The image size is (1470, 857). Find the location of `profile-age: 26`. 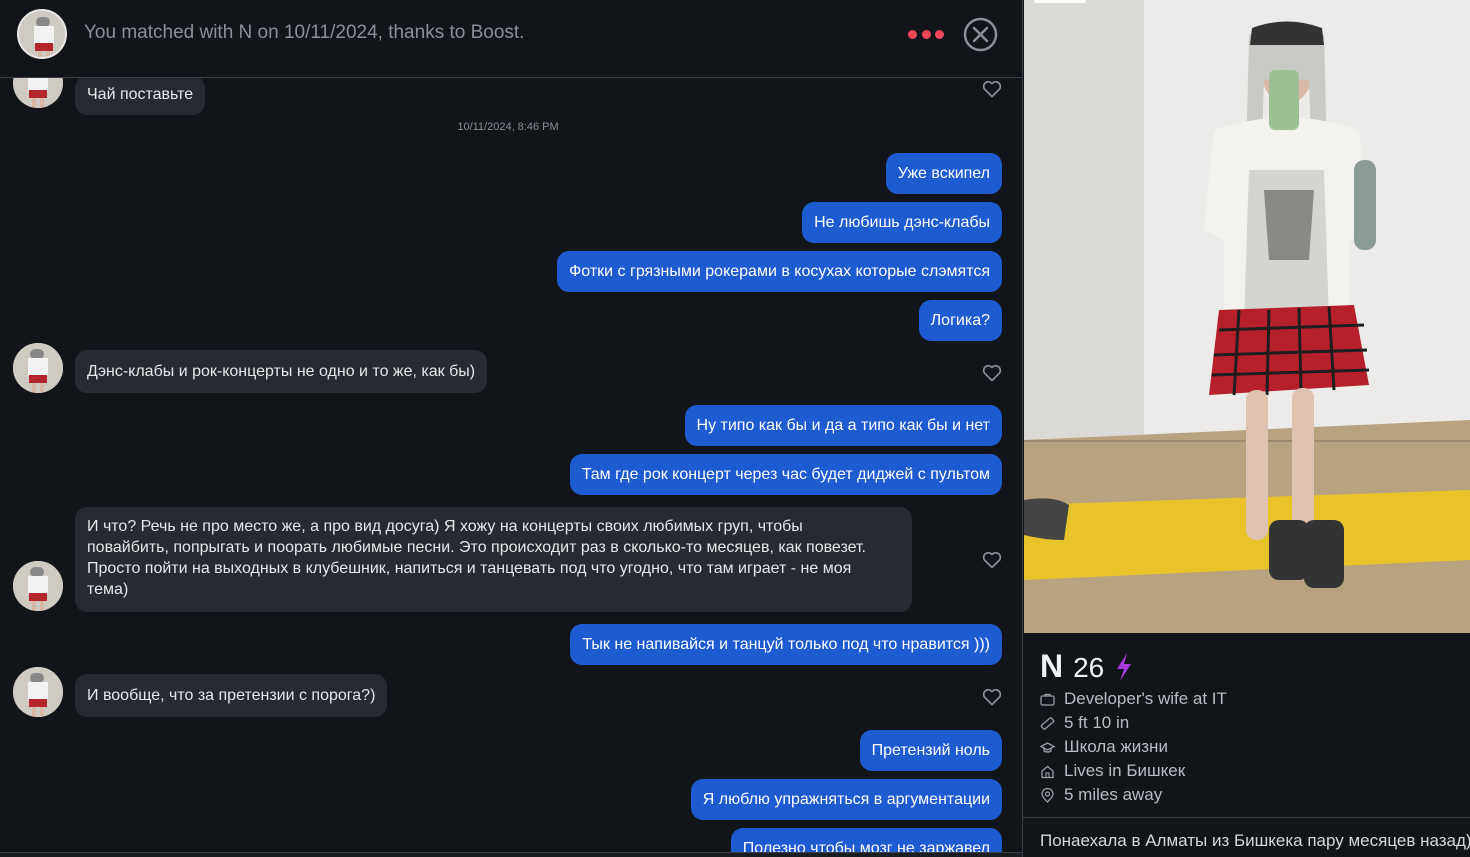

profile-age: 26 is located at coordinates (1089, 667).